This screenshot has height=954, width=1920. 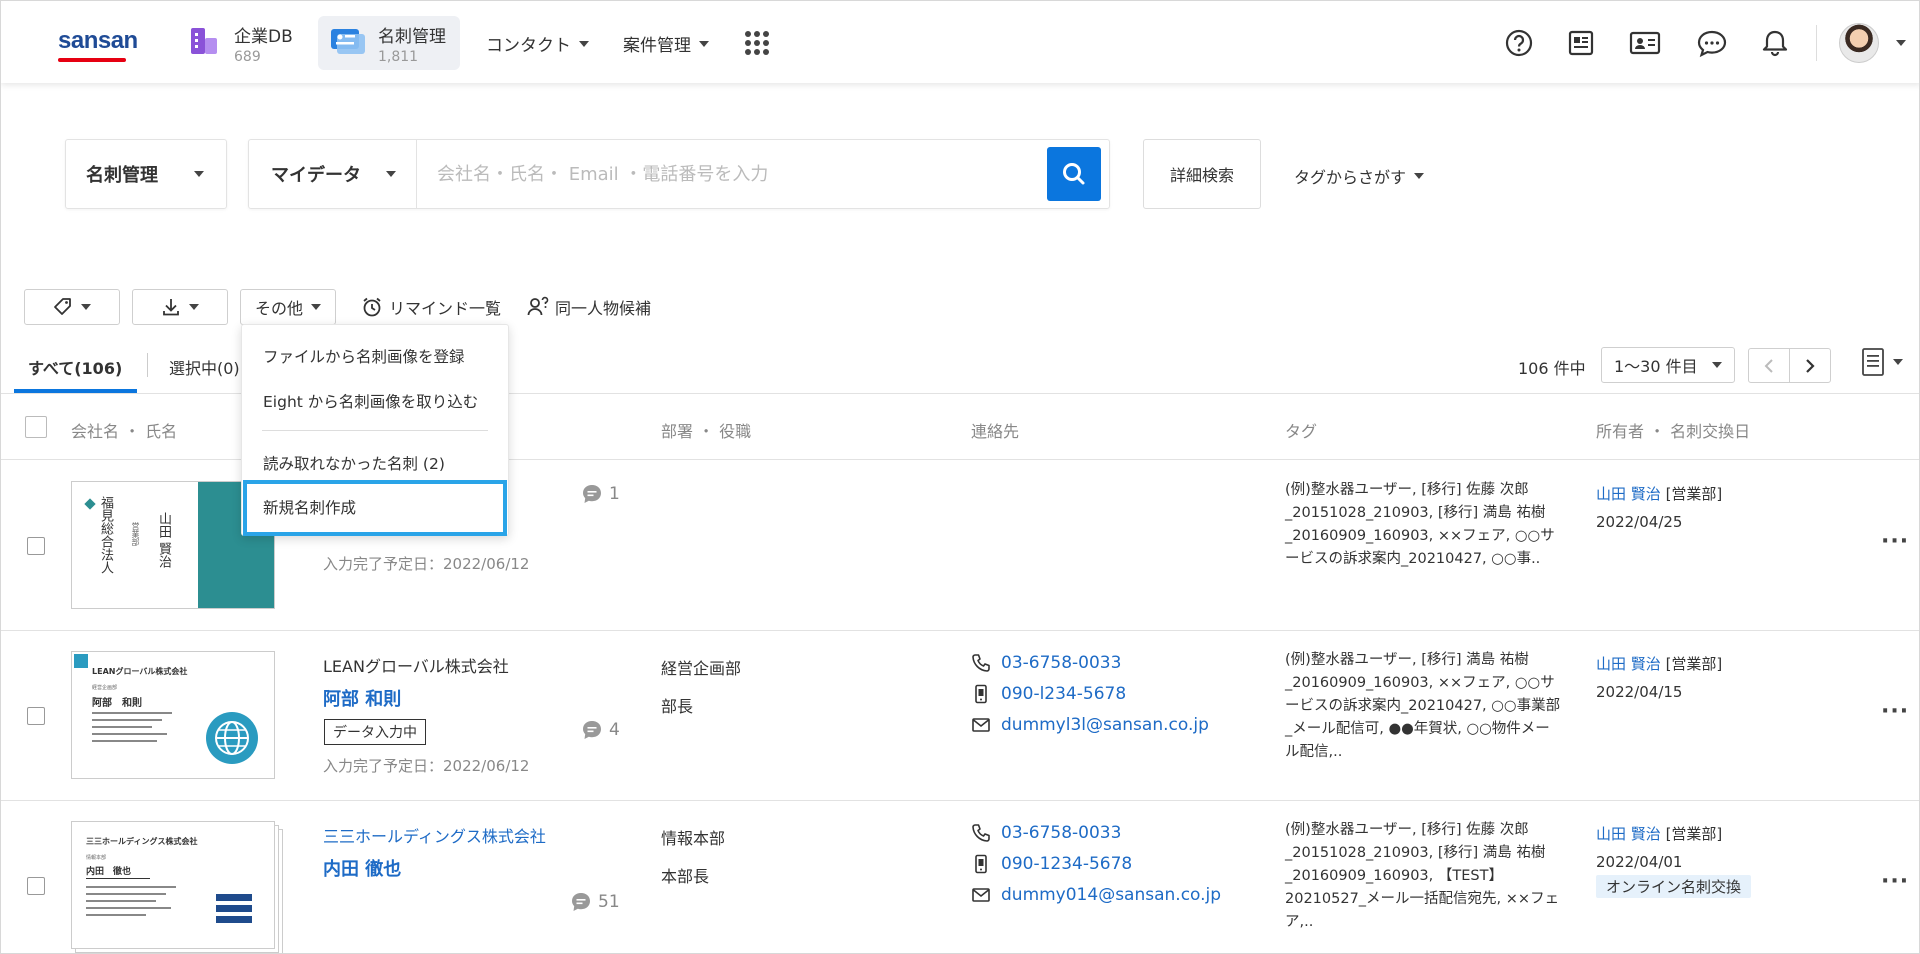 I want to click on nav-contact-menu: コンタクト, so click(x=537, y=43).